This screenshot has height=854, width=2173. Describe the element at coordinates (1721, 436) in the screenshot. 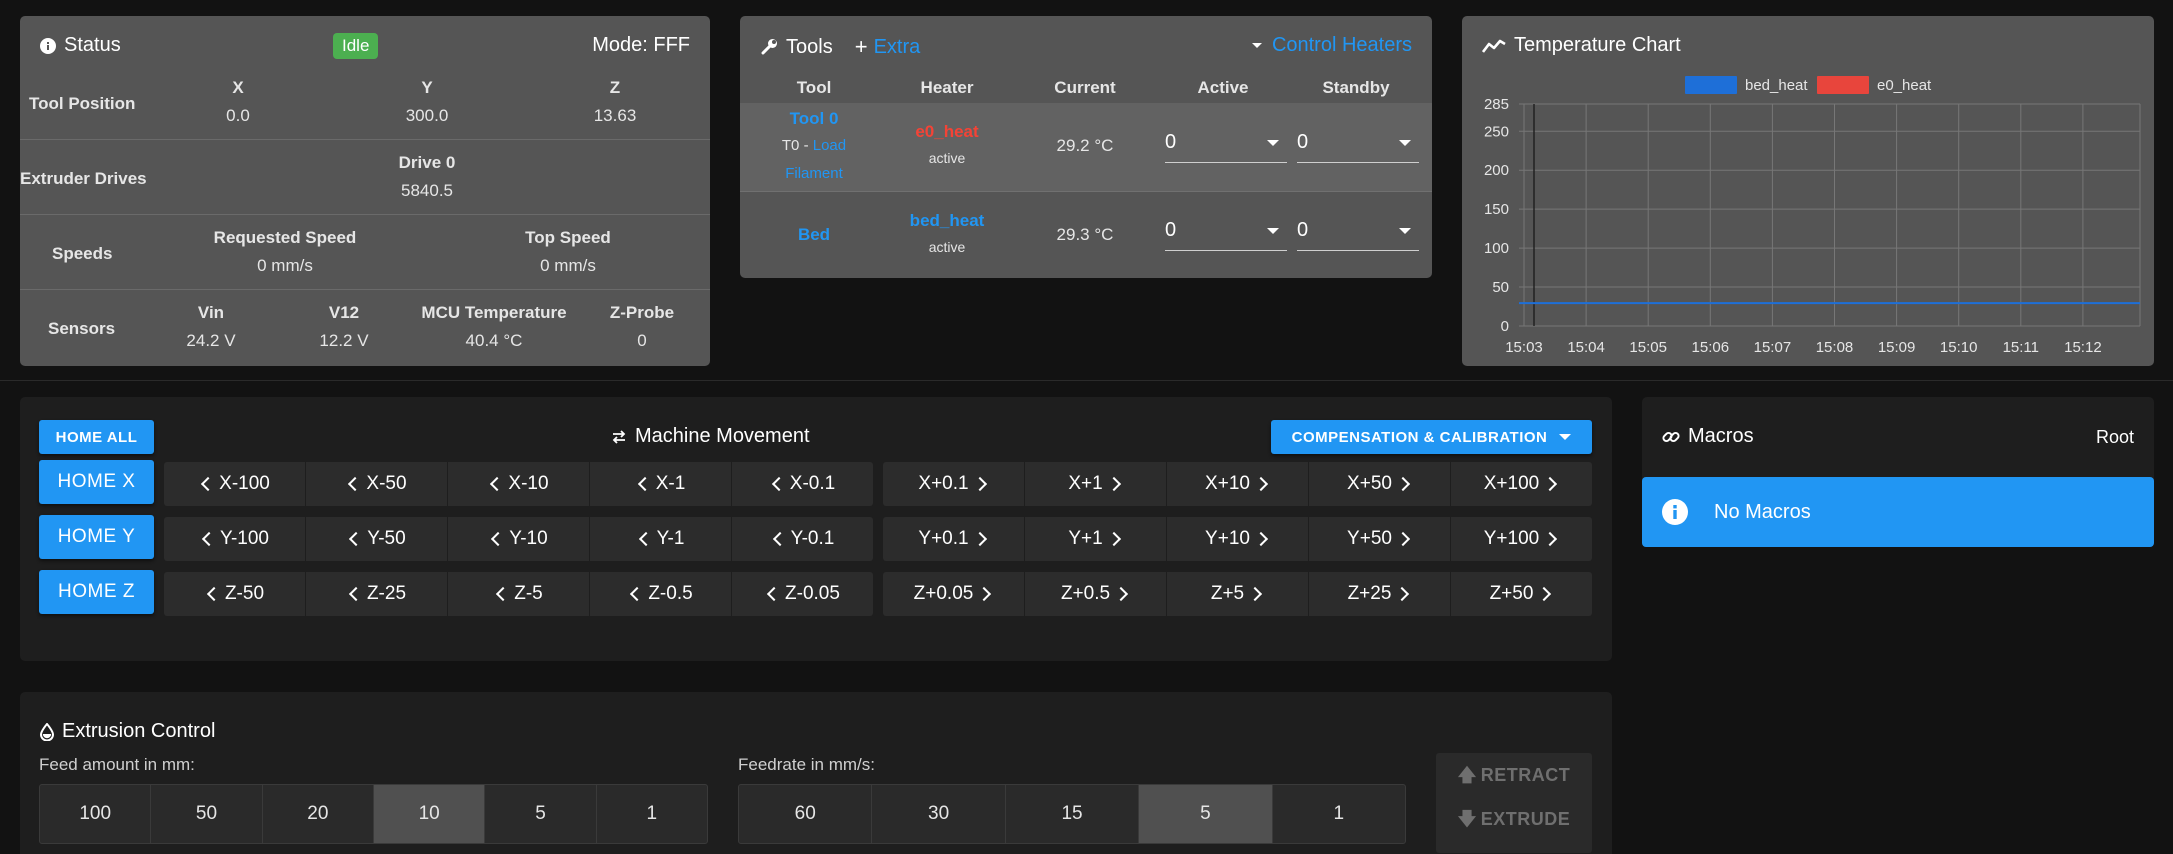

I see `macros-title: Macros` at that location.